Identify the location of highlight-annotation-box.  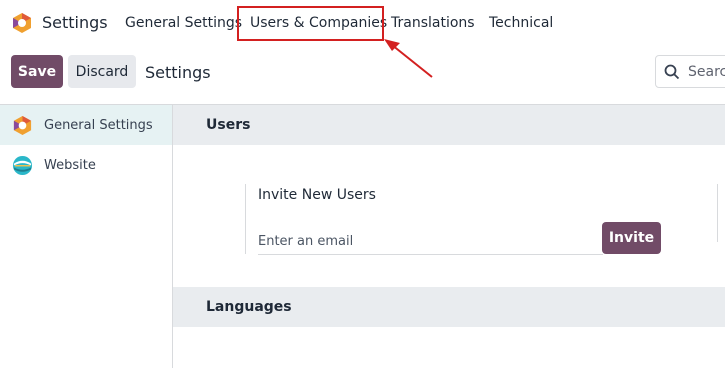
(310, 23).